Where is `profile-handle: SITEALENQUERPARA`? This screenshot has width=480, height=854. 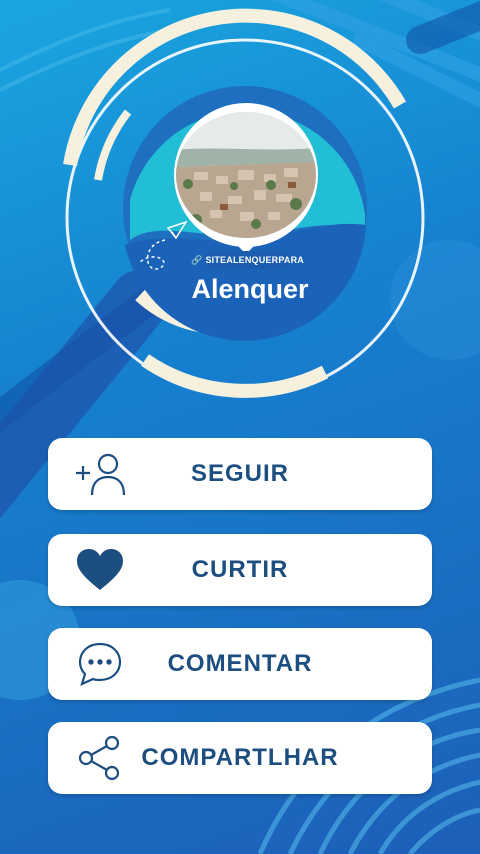 profile-handle: SITEALENQUERPARA is located at coordinates (254, 260).